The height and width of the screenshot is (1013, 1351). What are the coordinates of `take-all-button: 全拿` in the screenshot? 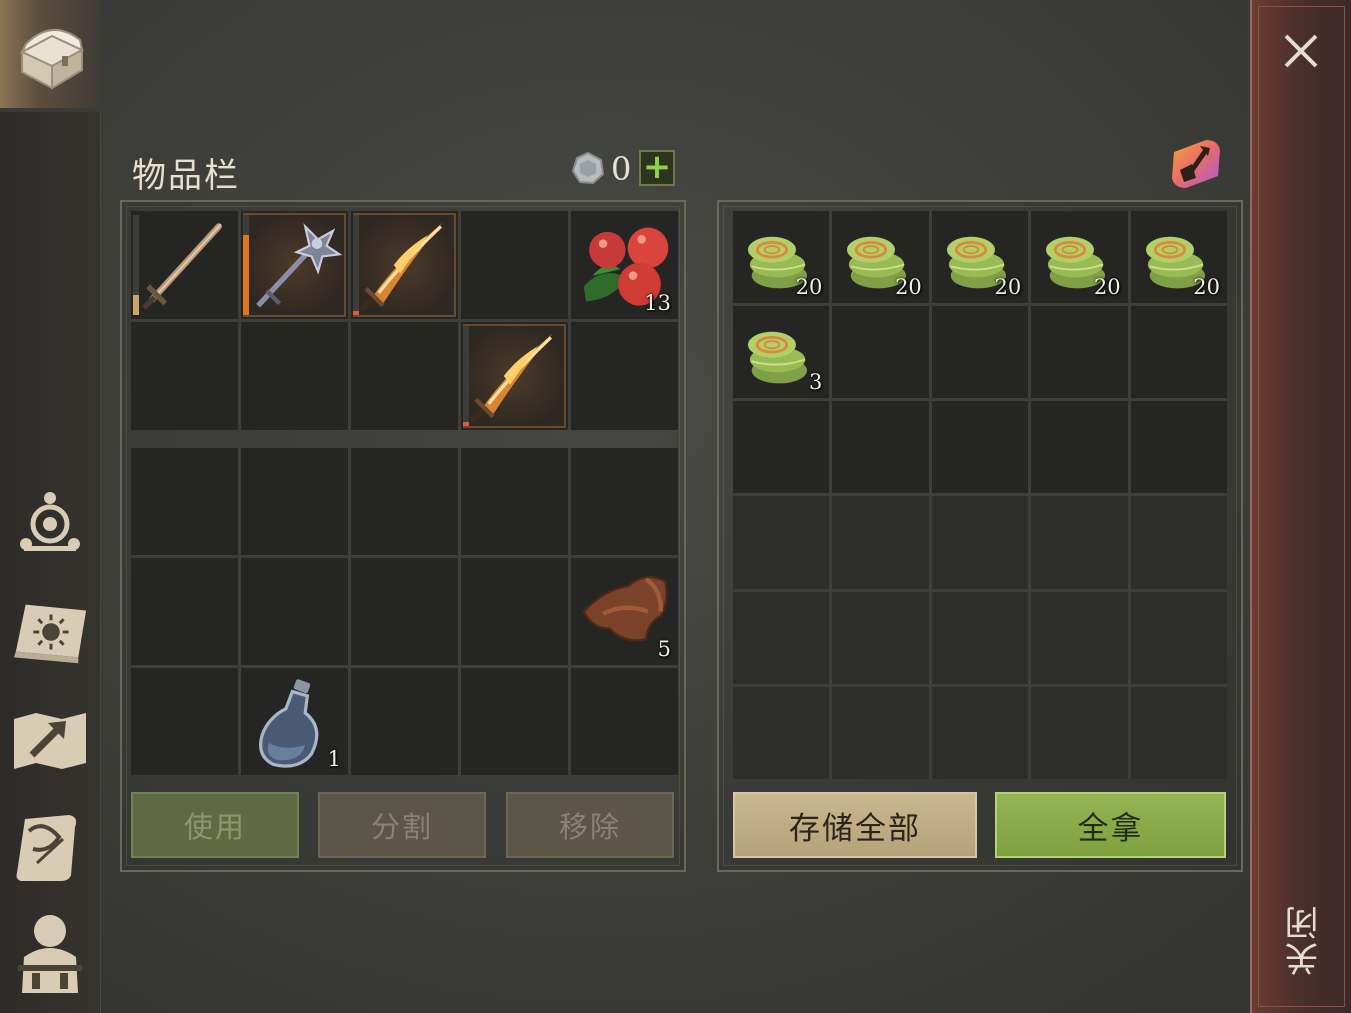 It's located at (1110, 825).